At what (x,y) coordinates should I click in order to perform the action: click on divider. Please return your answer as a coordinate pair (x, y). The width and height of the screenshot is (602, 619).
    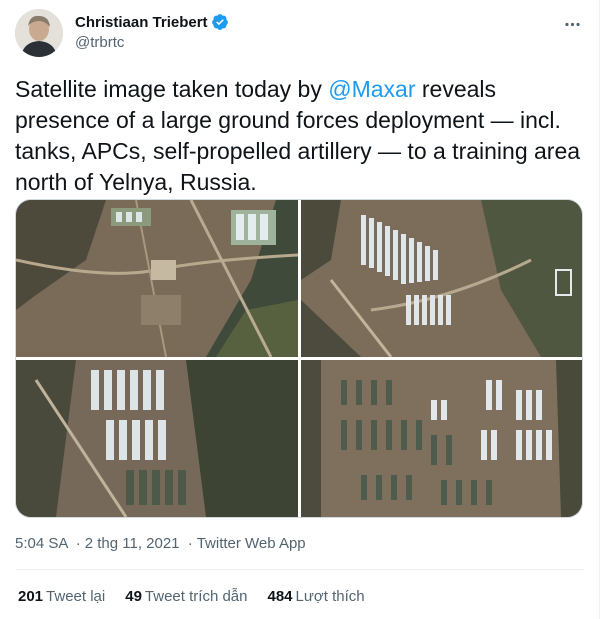
    Looking at the image, I should click on (299, 569).